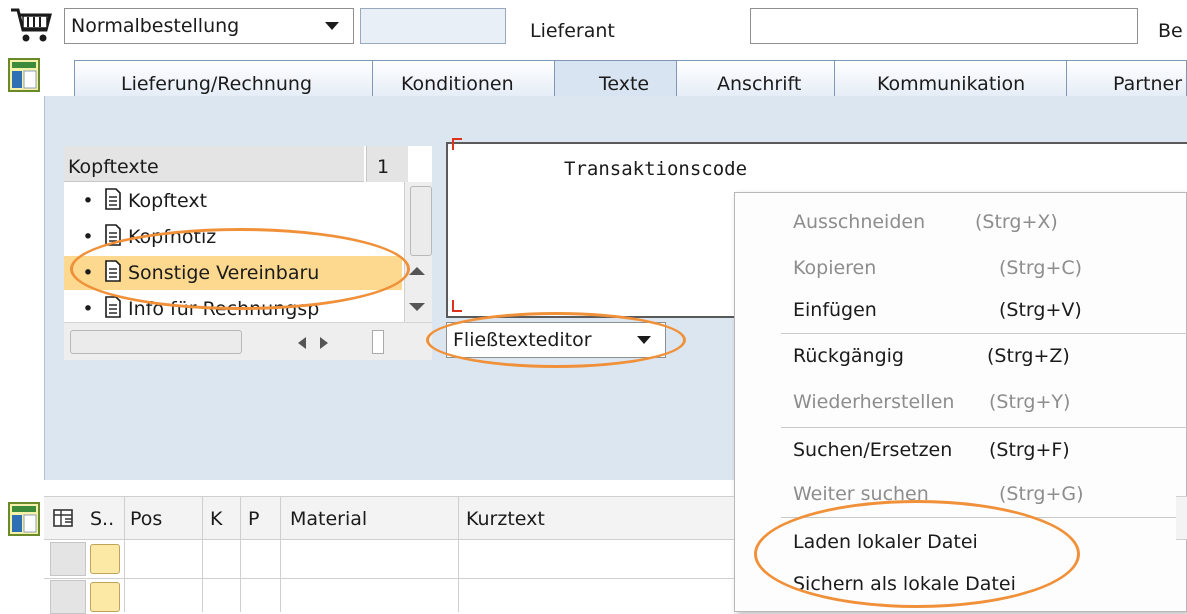 The width and height of the screenshot is (1187, 614). What do you see at coordinates (835, 310) in the screenshot?
I see `menu-item-label: Einfügen` at bounding box center [835, 310].